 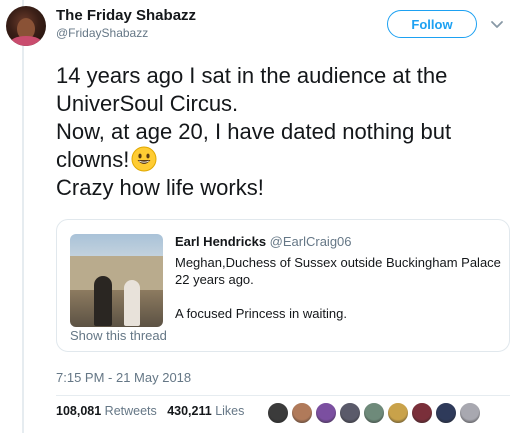 What do you see at coordinates (147, 103) in the screenshot?
I see `tweet-line: UniverSoul Circus.` at bounding box center [147, 103].